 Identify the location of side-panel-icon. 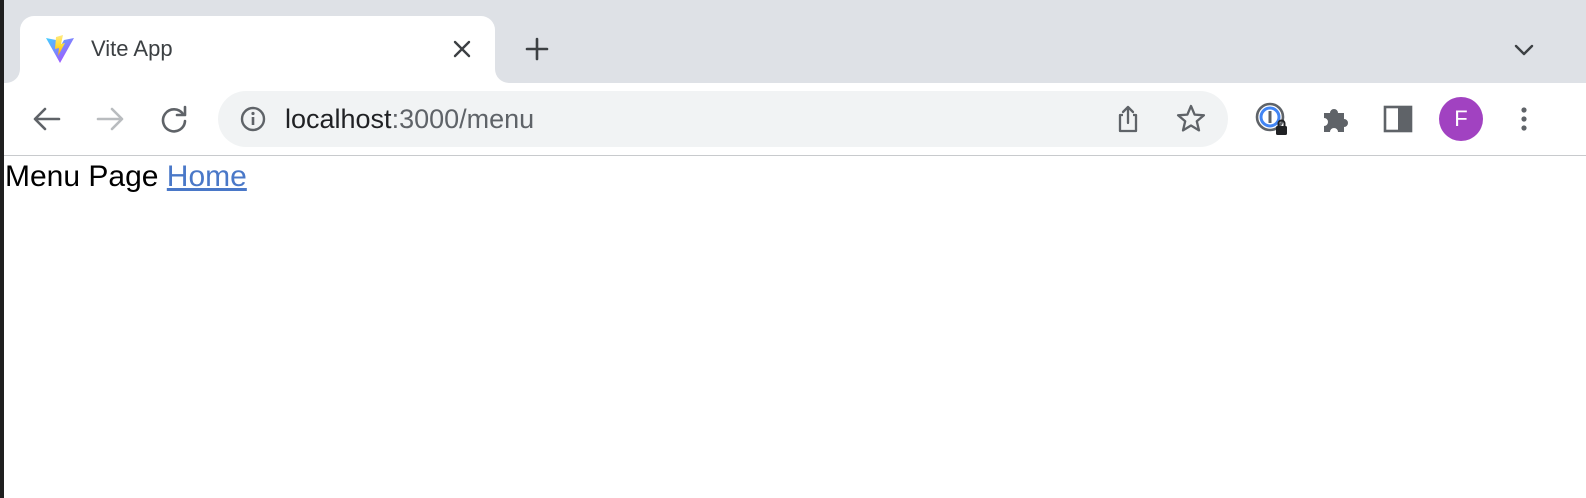
(1398, 119).